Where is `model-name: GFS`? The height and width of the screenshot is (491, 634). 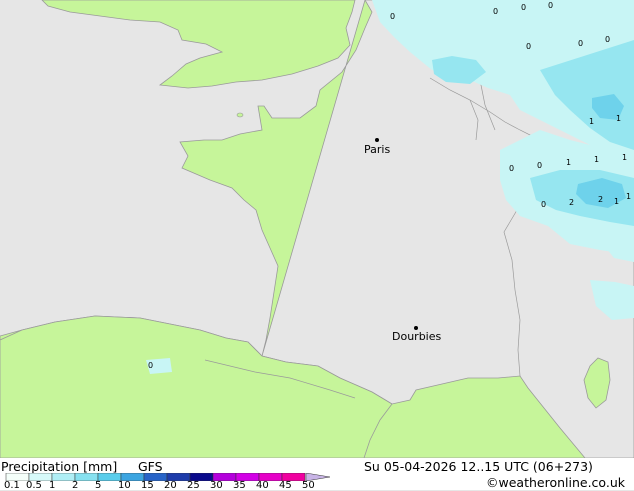 model-name: GFS is located at coordinates (150, 466).